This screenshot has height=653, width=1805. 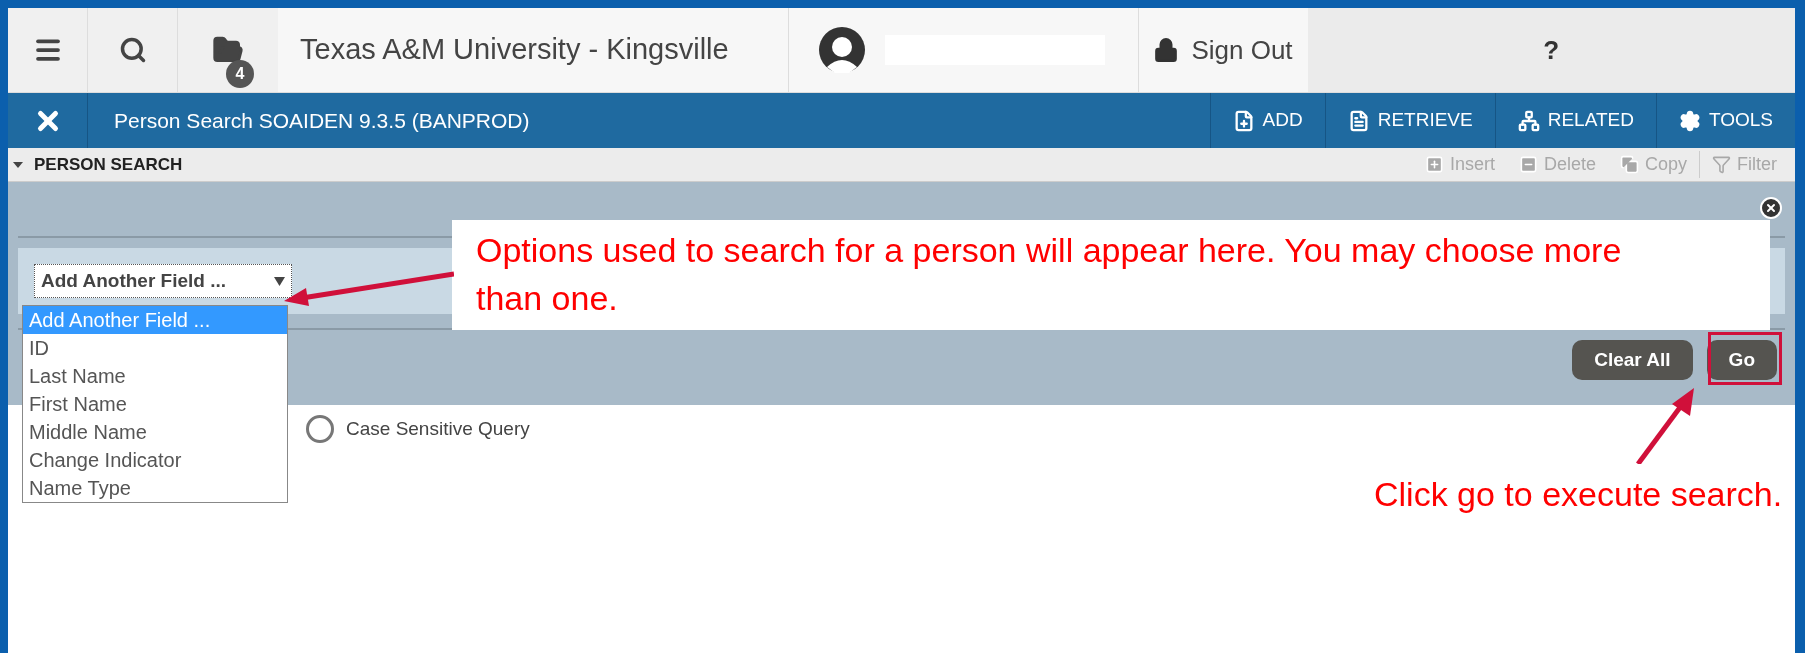 I want to click on gear-icon, so click(x=1689, y=120).